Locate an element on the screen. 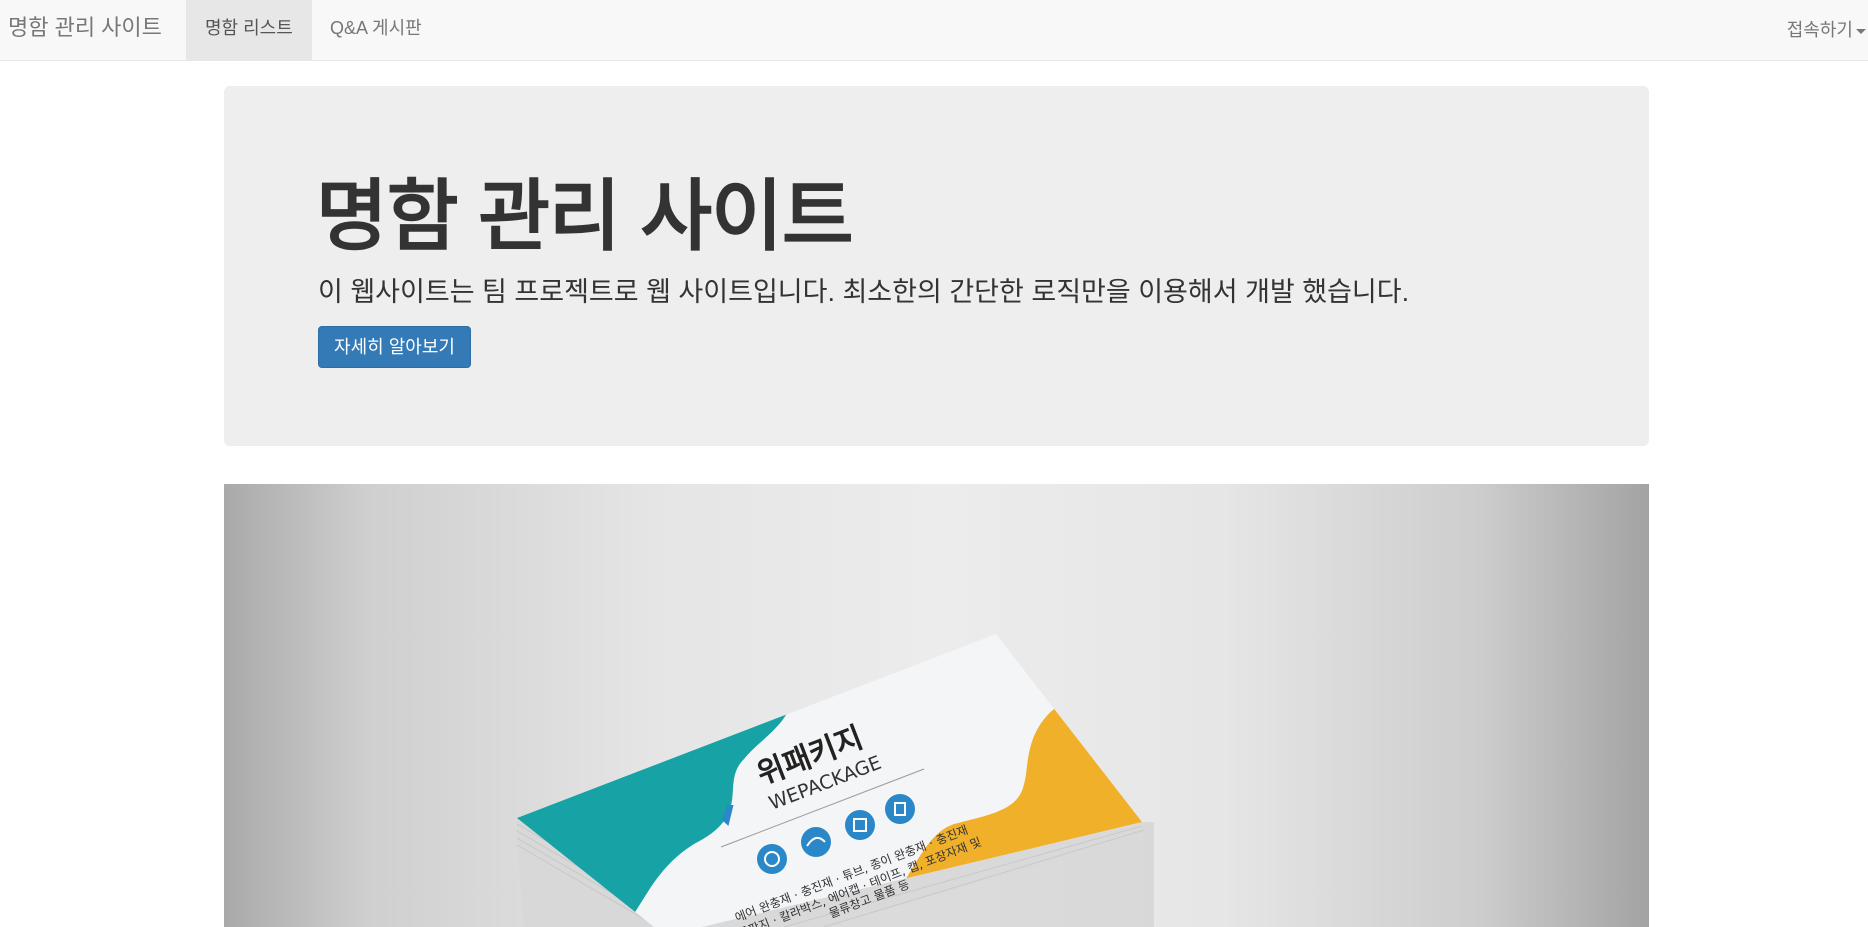 The width and height of the screenshot is (1868, 927). top-navbar: 명함 관리 사이트 명함 리스트 Q&A 게시판 접속하기 is located at coordinates (934, 30).